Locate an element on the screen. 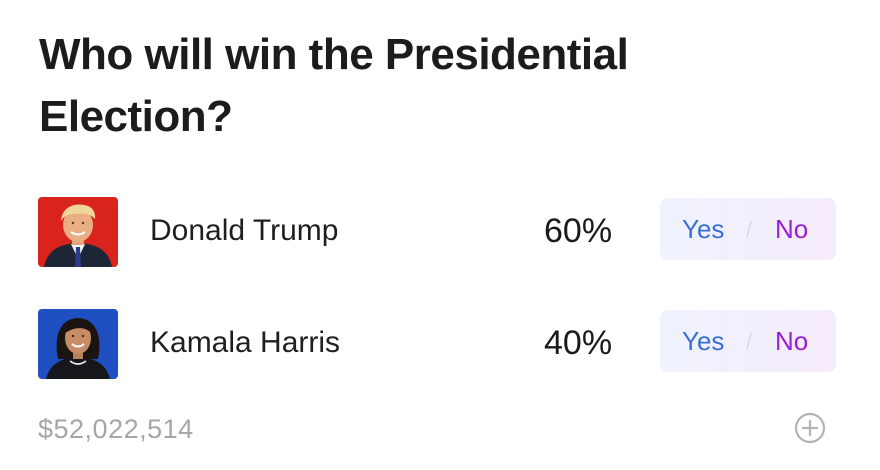 The width and height of the screenshot is (880, 470). candidate-name: Kamala Harris is located at coordinates (245, 342).